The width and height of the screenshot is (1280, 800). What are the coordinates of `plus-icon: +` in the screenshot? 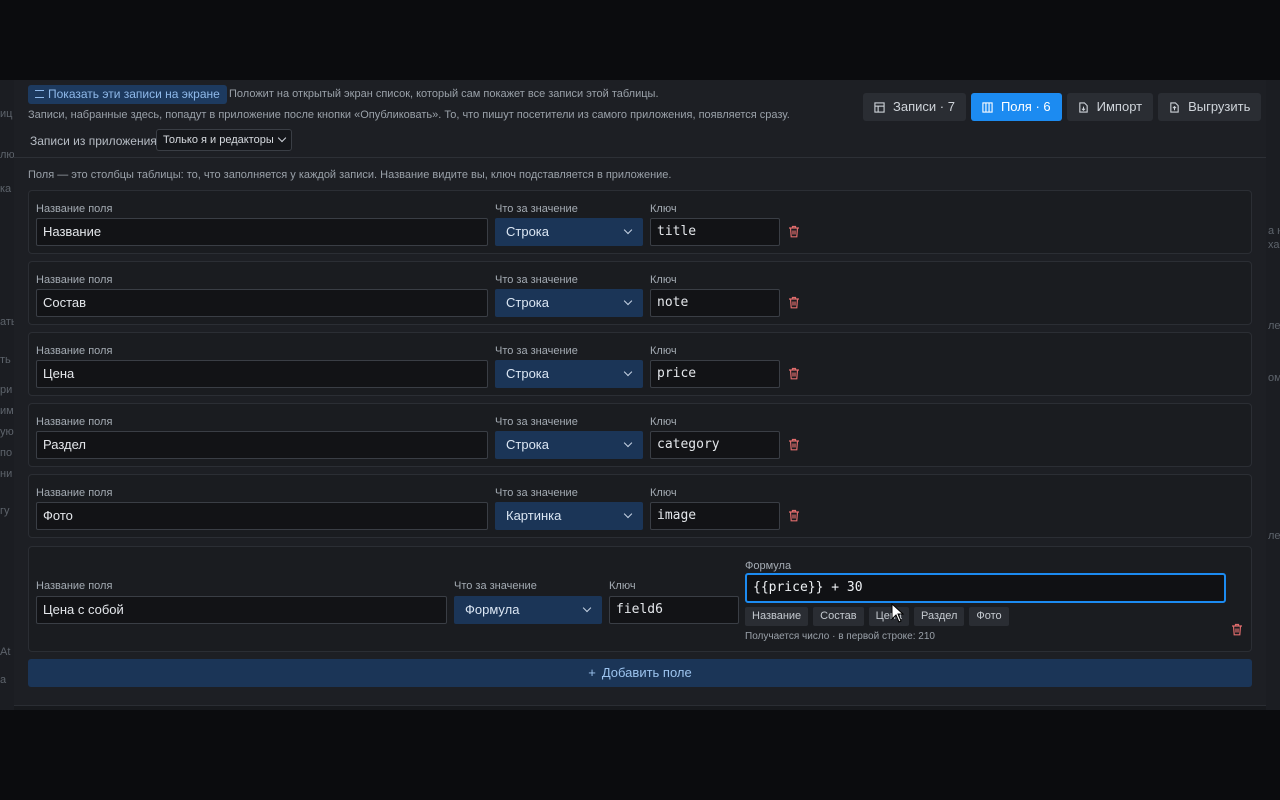 It's located at (592, 672).